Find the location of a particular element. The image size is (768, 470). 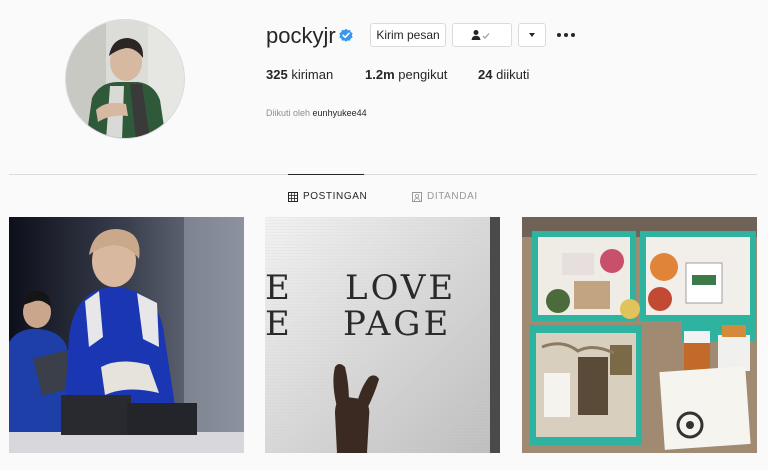

post-2-word-love: LOVE is located at coordinates (400, 288).